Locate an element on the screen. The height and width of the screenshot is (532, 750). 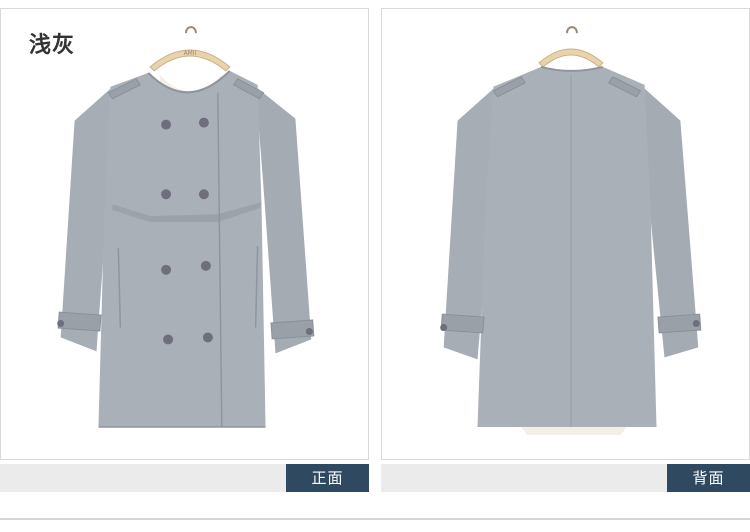
hanger-brand-text: AMII is located at coordinates (190, 53).